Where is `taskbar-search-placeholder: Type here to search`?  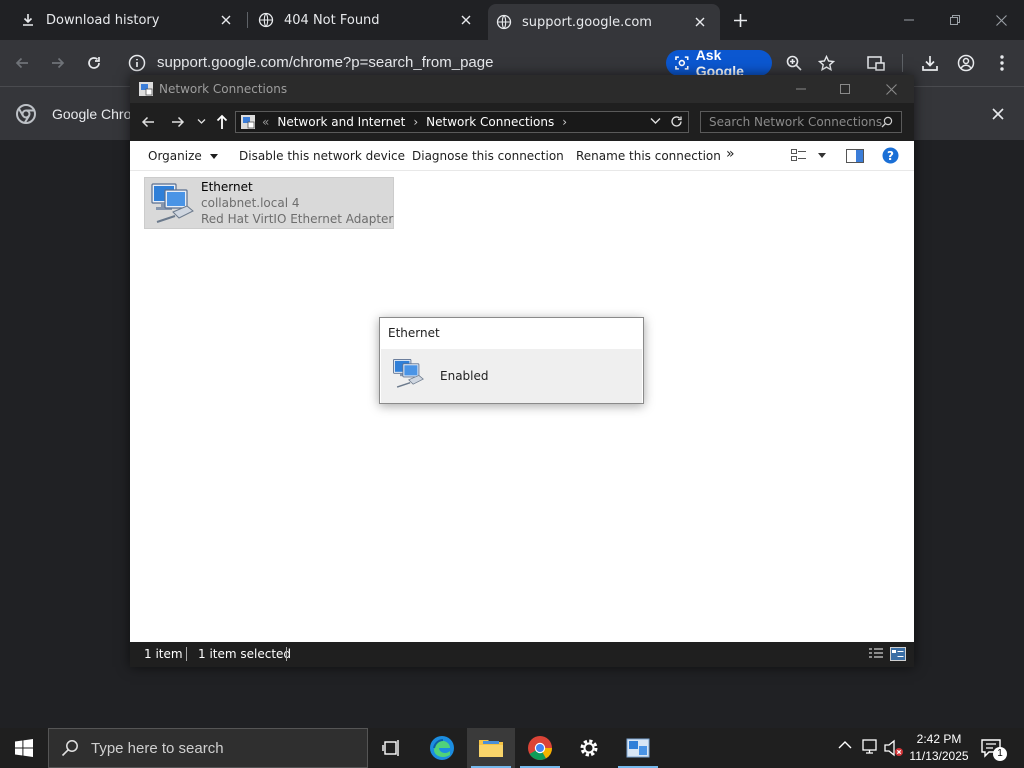 taskbar-search-placeholder: Type here to search is located at coordinates (157, 748).